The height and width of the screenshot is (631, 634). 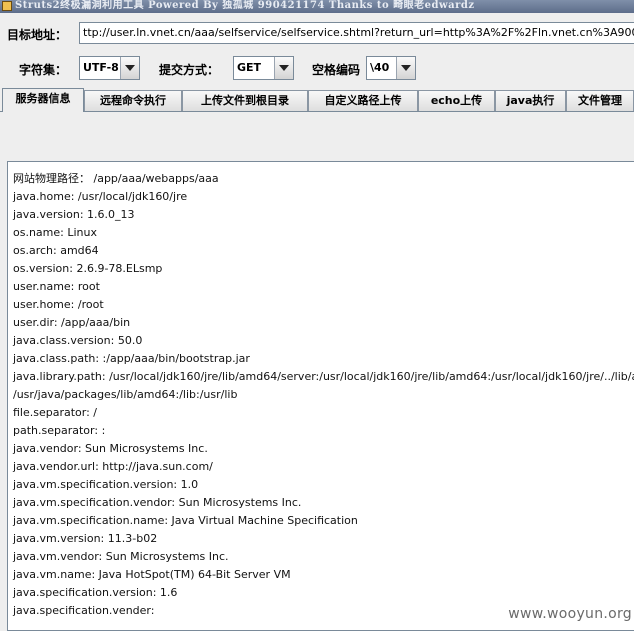 What do you see at coordinates (88, 268) in the screenshot?
I see `info-line: os.version: 2.6.9-78.ELsmp` at bounding box center [88, 268].